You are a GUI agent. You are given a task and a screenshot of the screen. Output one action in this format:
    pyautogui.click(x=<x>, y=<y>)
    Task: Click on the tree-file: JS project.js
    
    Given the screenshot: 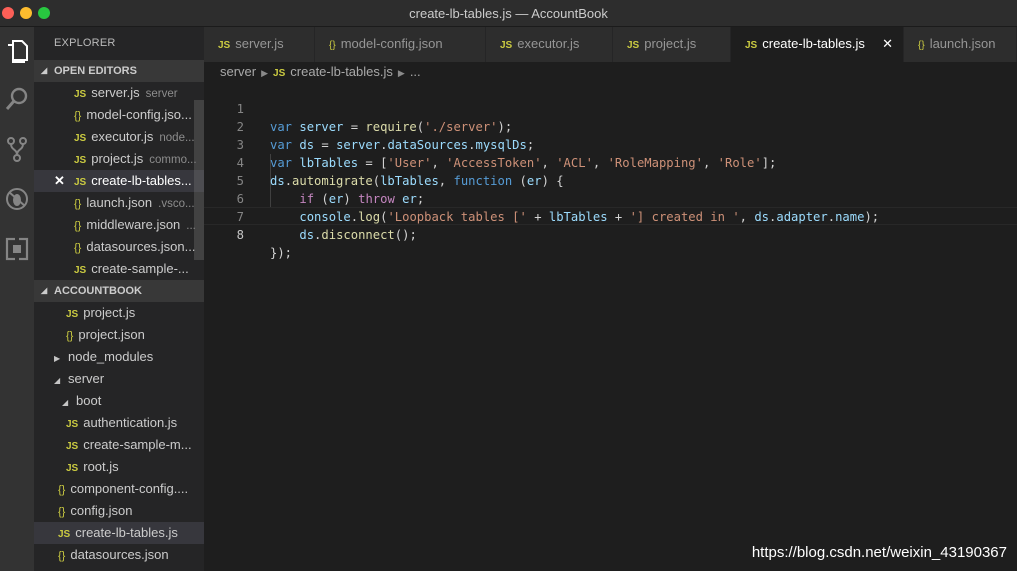 What is the action you would take?
    pyautogui.click(x=119, y=313)
    